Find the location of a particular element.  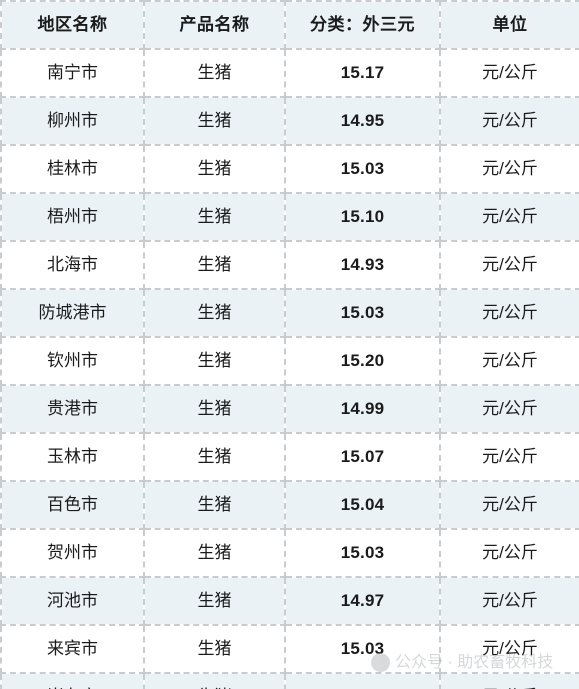

cell-region: 河池市 is located at coordinates (72, 601).